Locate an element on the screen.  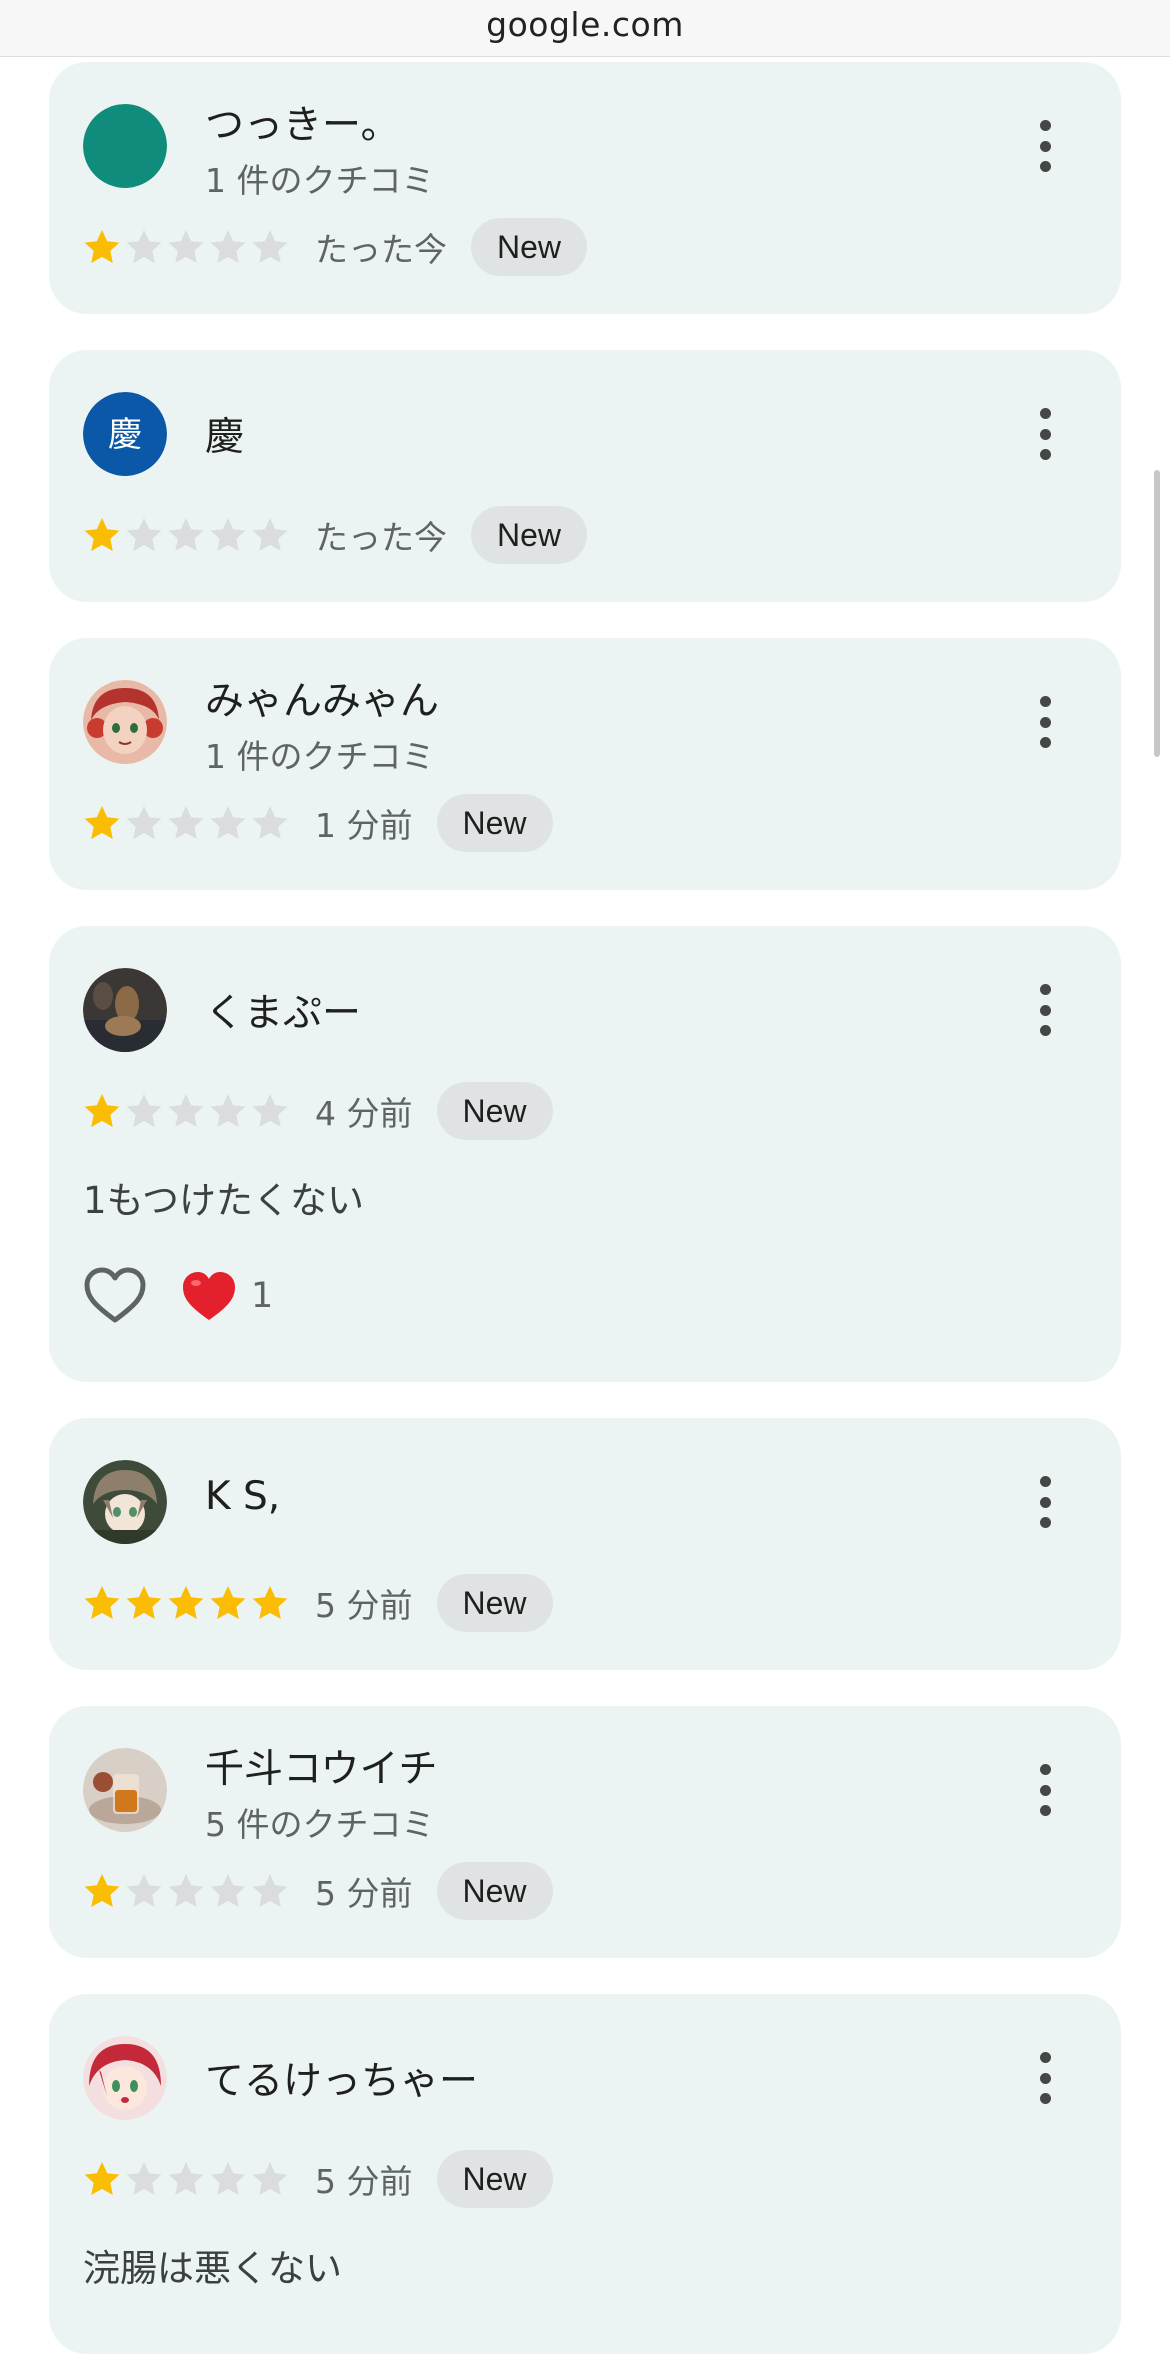
browser-address-bar: google.com is located at coordinates (585, 28).